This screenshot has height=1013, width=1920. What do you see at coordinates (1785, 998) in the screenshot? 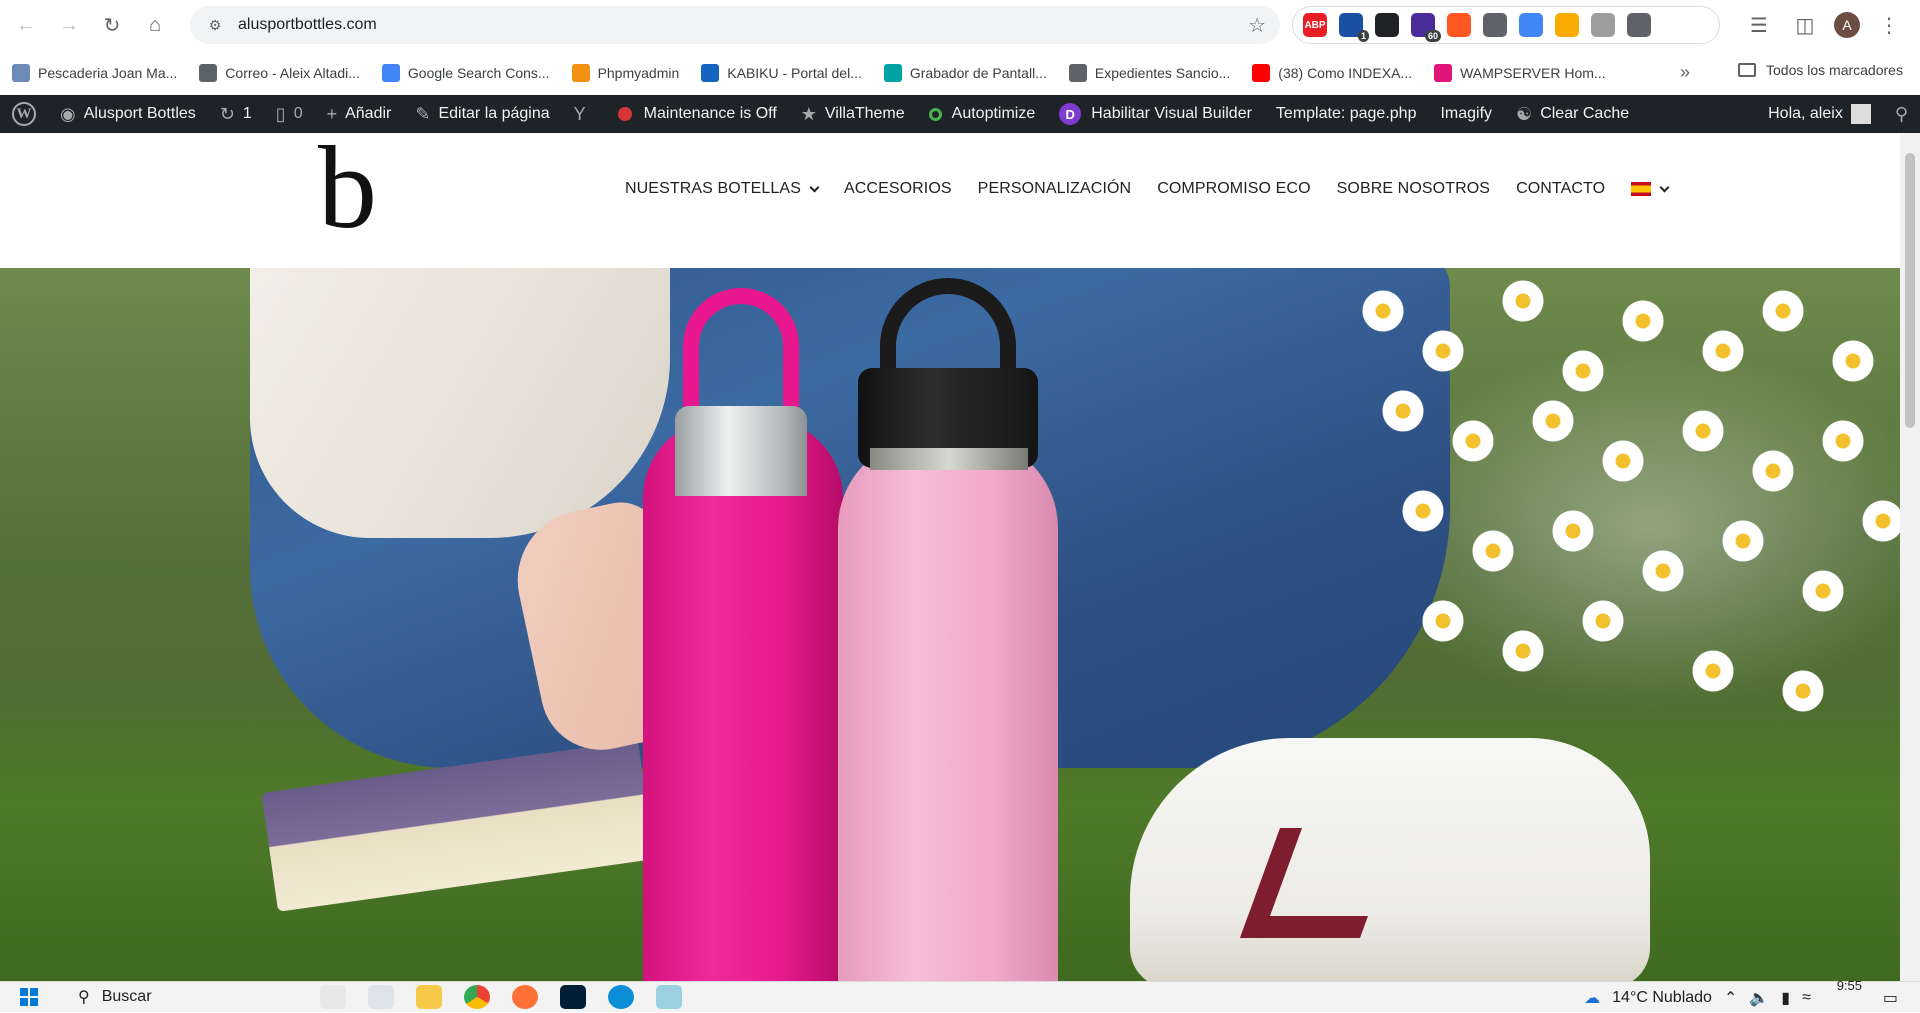
I see `battery-icon: ▮` at bounding box center [1785, 998].